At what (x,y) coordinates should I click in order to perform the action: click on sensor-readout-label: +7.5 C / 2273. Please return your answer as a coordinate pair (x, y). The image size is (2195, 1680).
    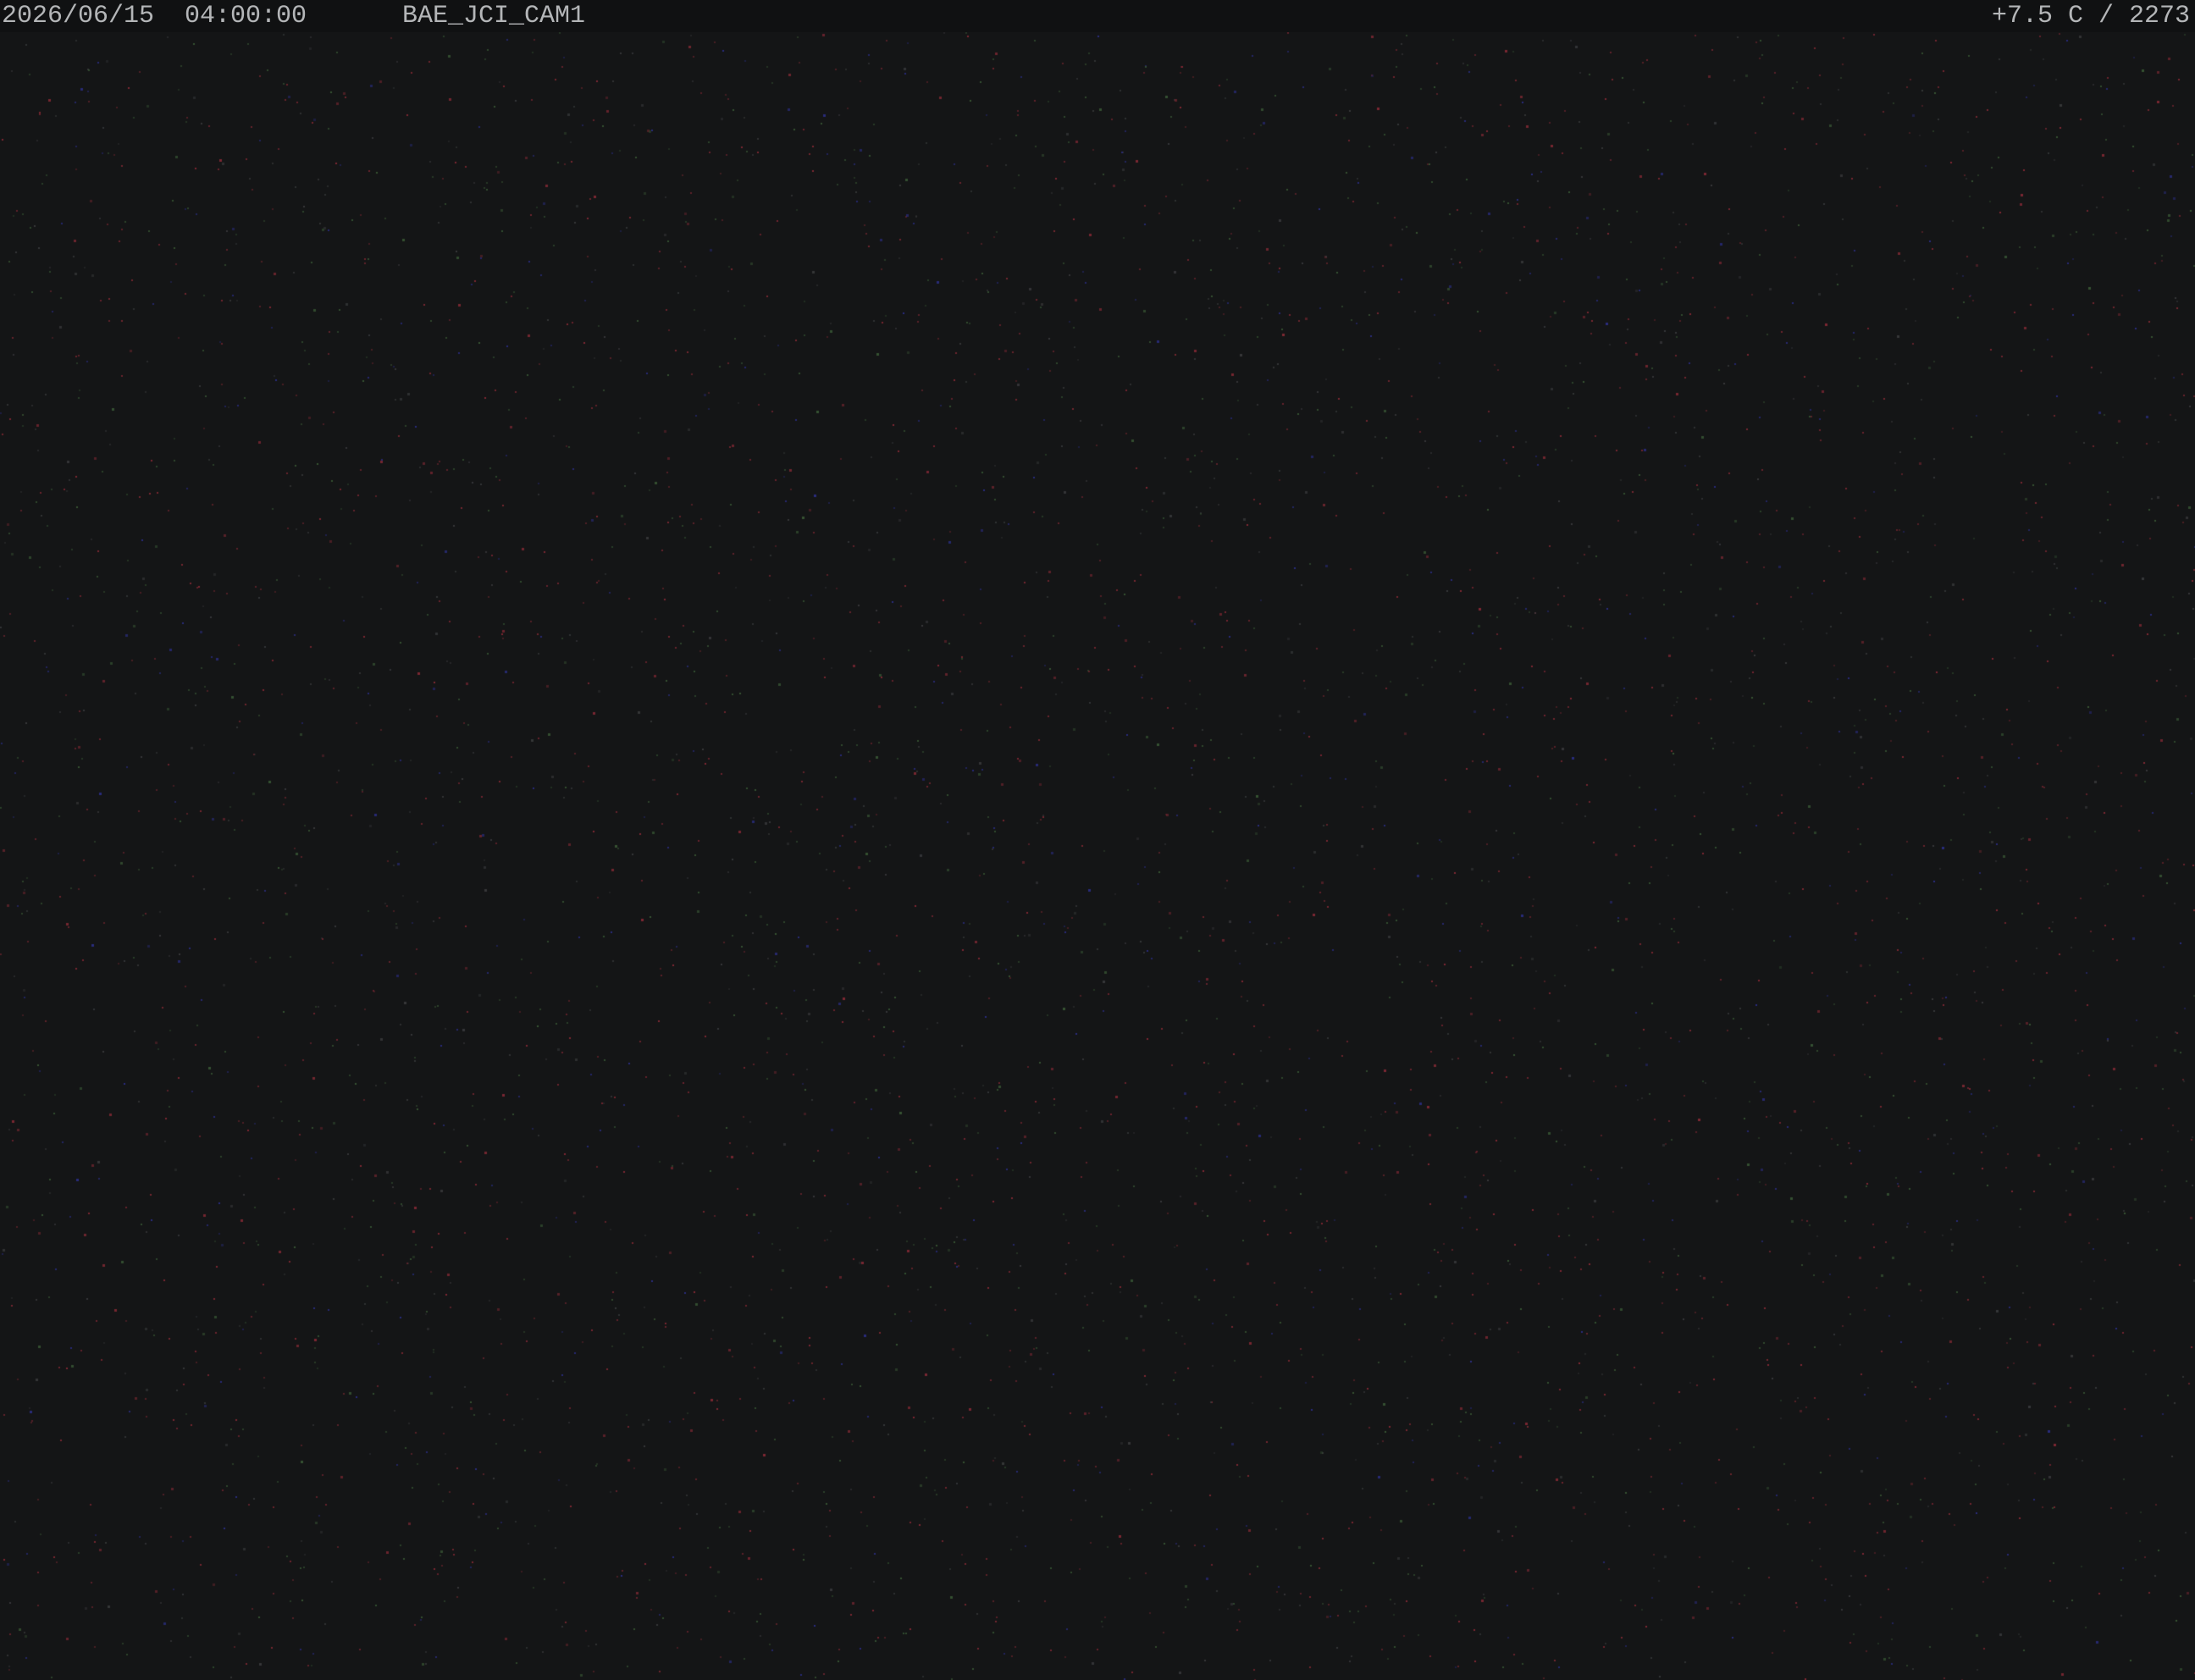
    Looking at the image, I should click on (2090, 16).